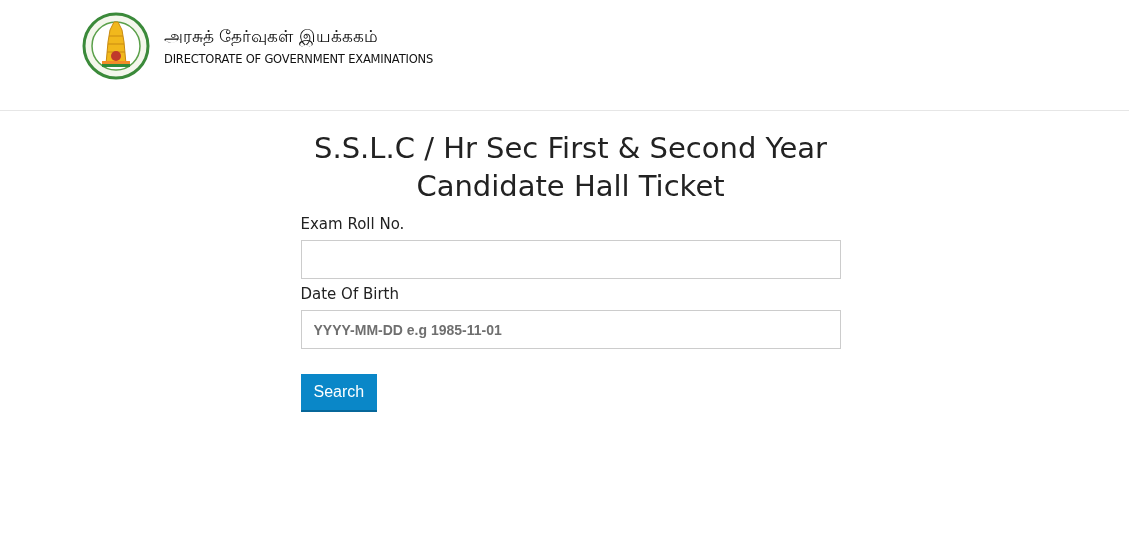 This screenshot has width=1129, height=547. What do you see at coordinates (339, 393) in the screenshot?
I see `search-button: Search` at bounding box center [339, 393].